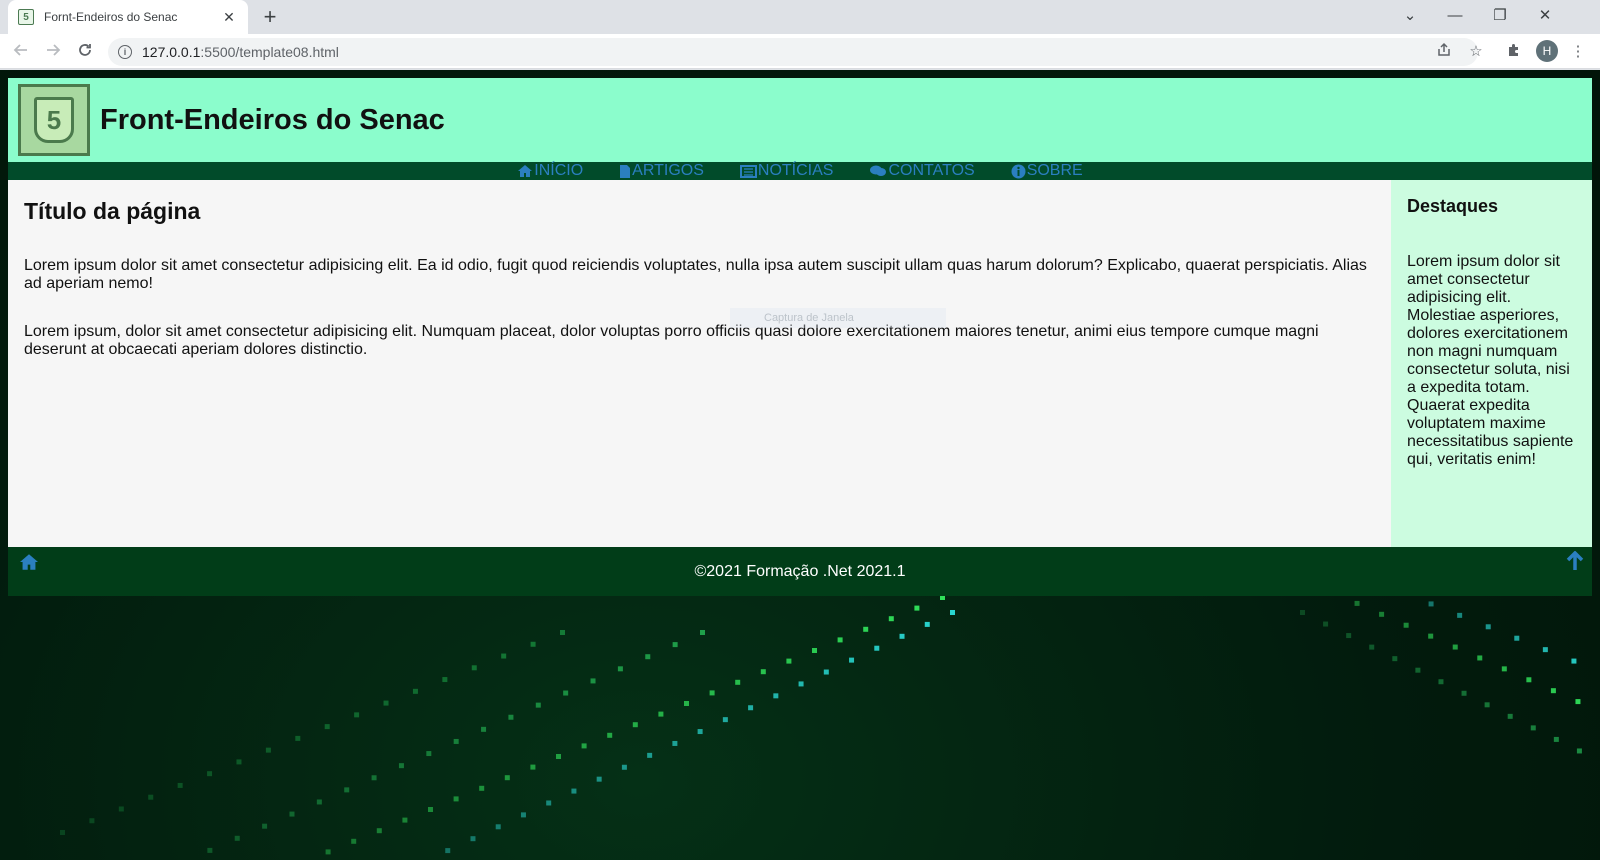 The height and width of the screenshot is (860, 1600). What do you see at coordinates (1578, 52) in the screenshot?
I see `browser-menu-icon: ⋮` at bounding box center [1578, 52].